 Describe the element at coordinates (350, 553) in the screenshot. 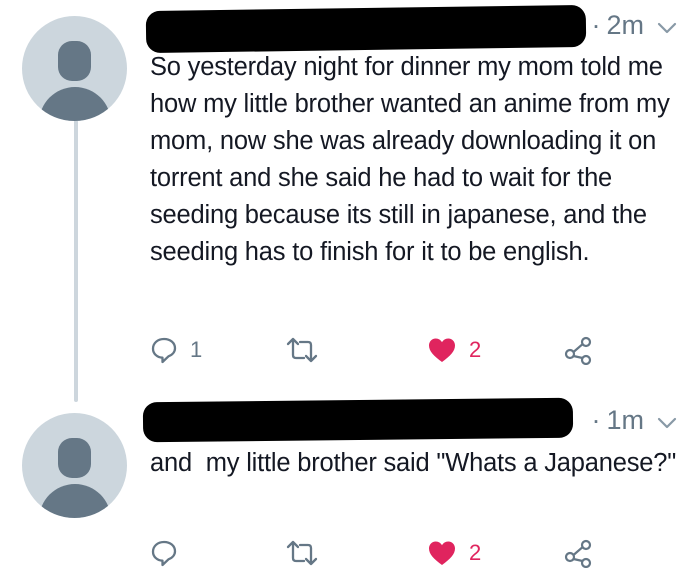

I see `tweet-actions: 2` at that location.